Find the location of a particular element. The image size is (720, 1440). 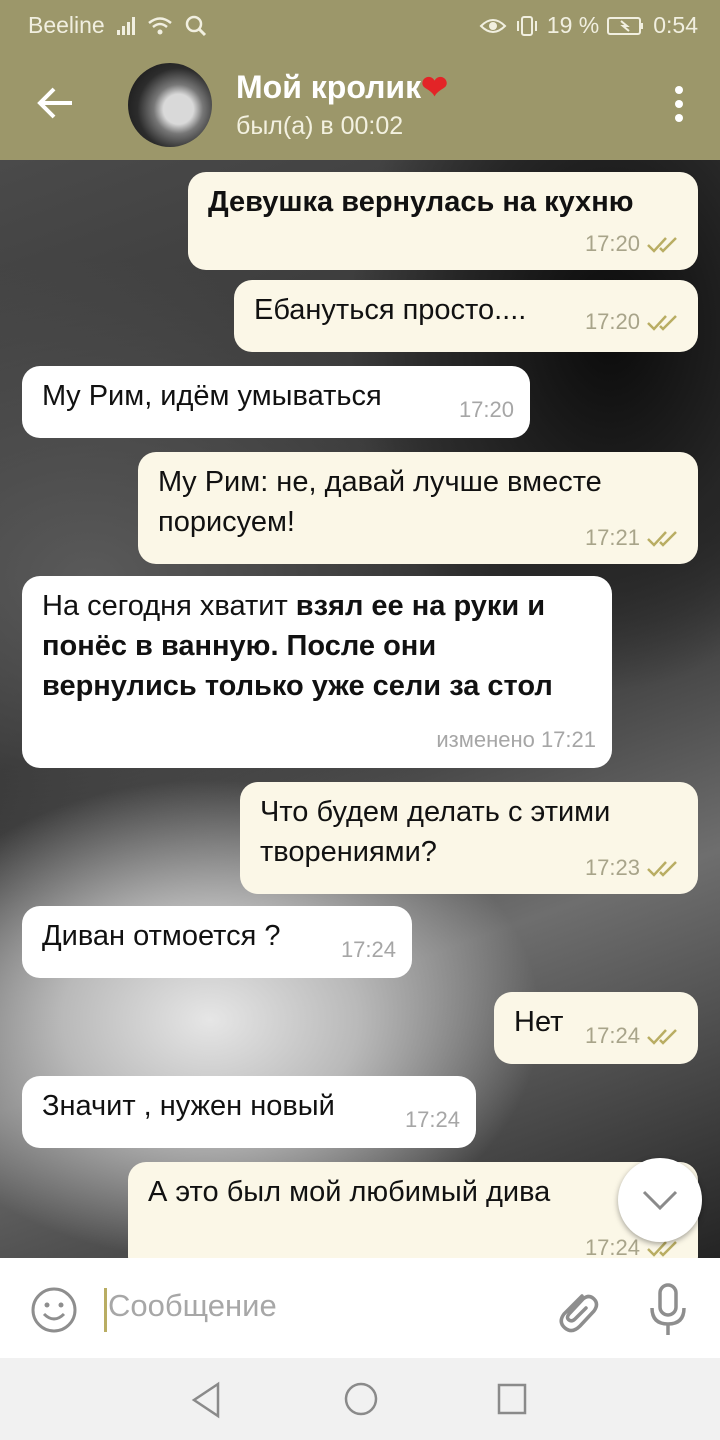

more-vert-icon is located at coordinates (679, 104).